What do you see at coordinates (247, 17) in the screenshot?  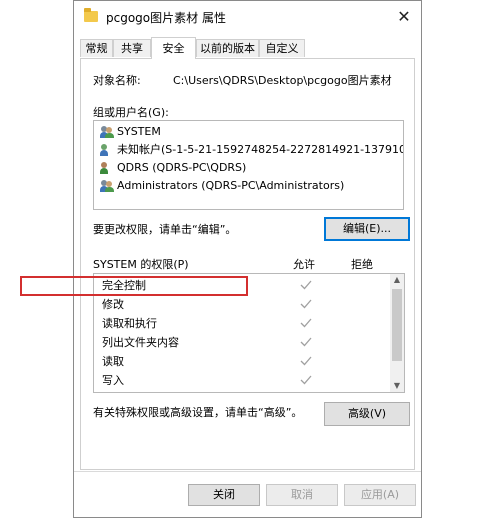 I see `title-bar: pcgogo图片素材 属性 ✕` at bounding box center [247, 17].